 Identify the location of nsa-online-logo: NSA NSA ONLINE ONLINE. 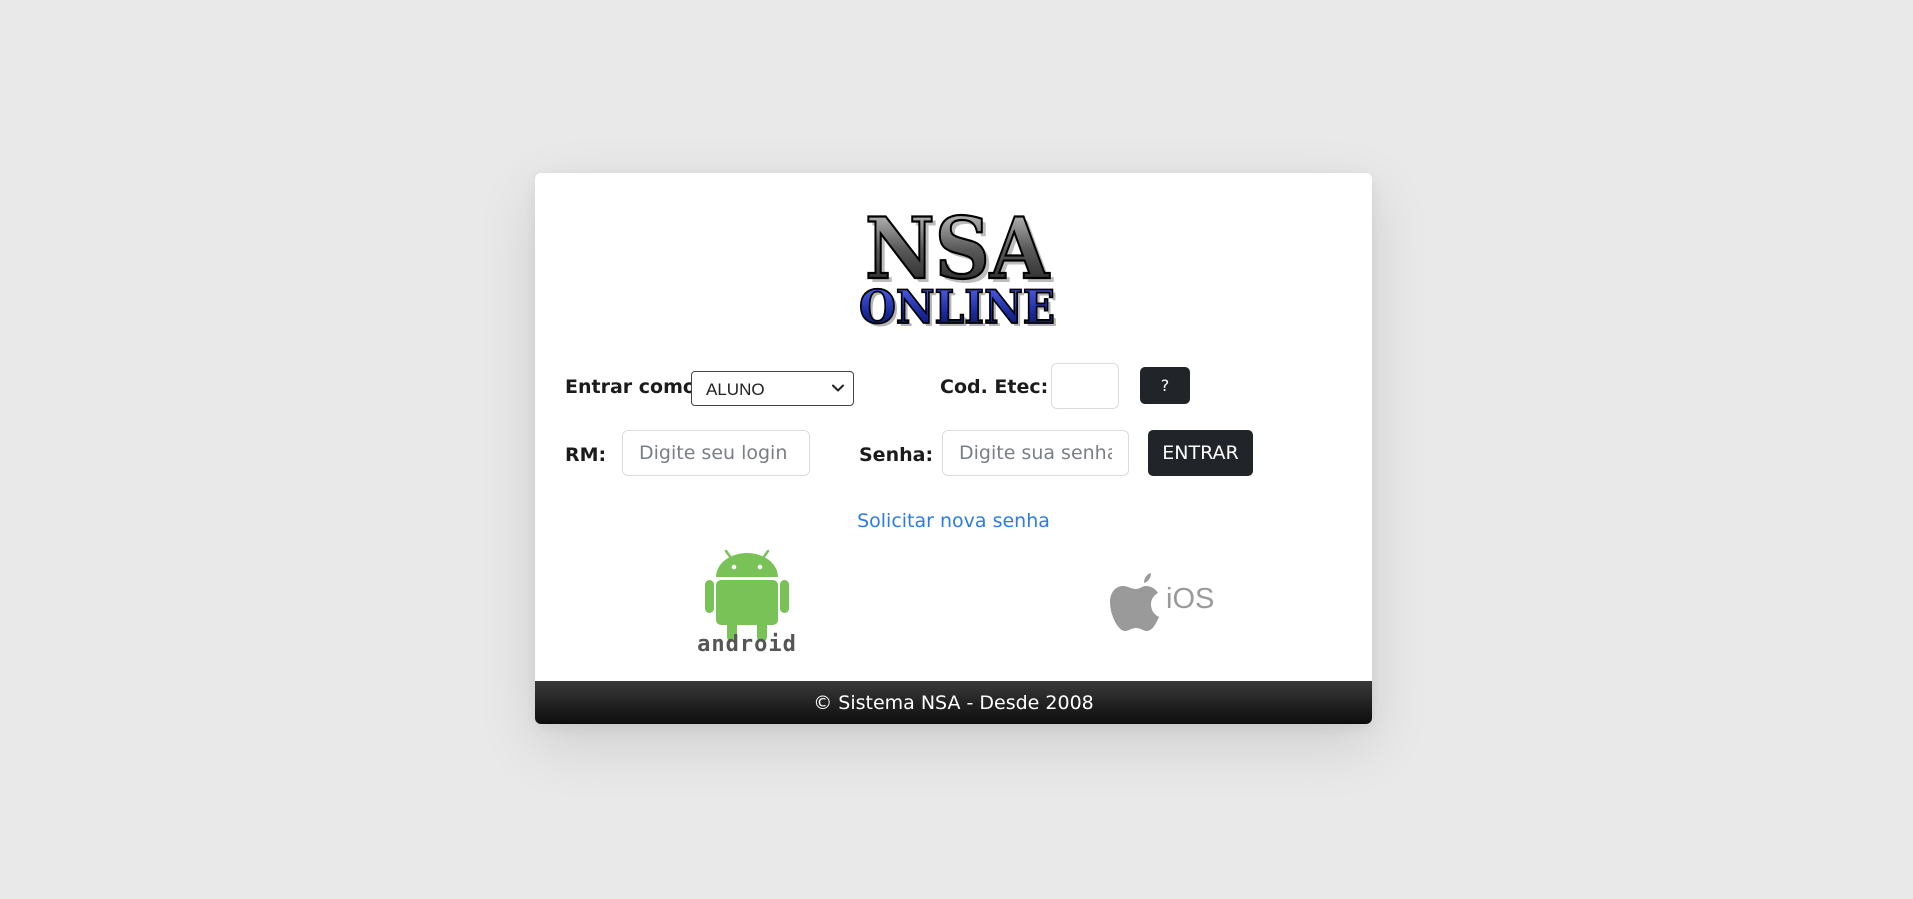
(958, 266).